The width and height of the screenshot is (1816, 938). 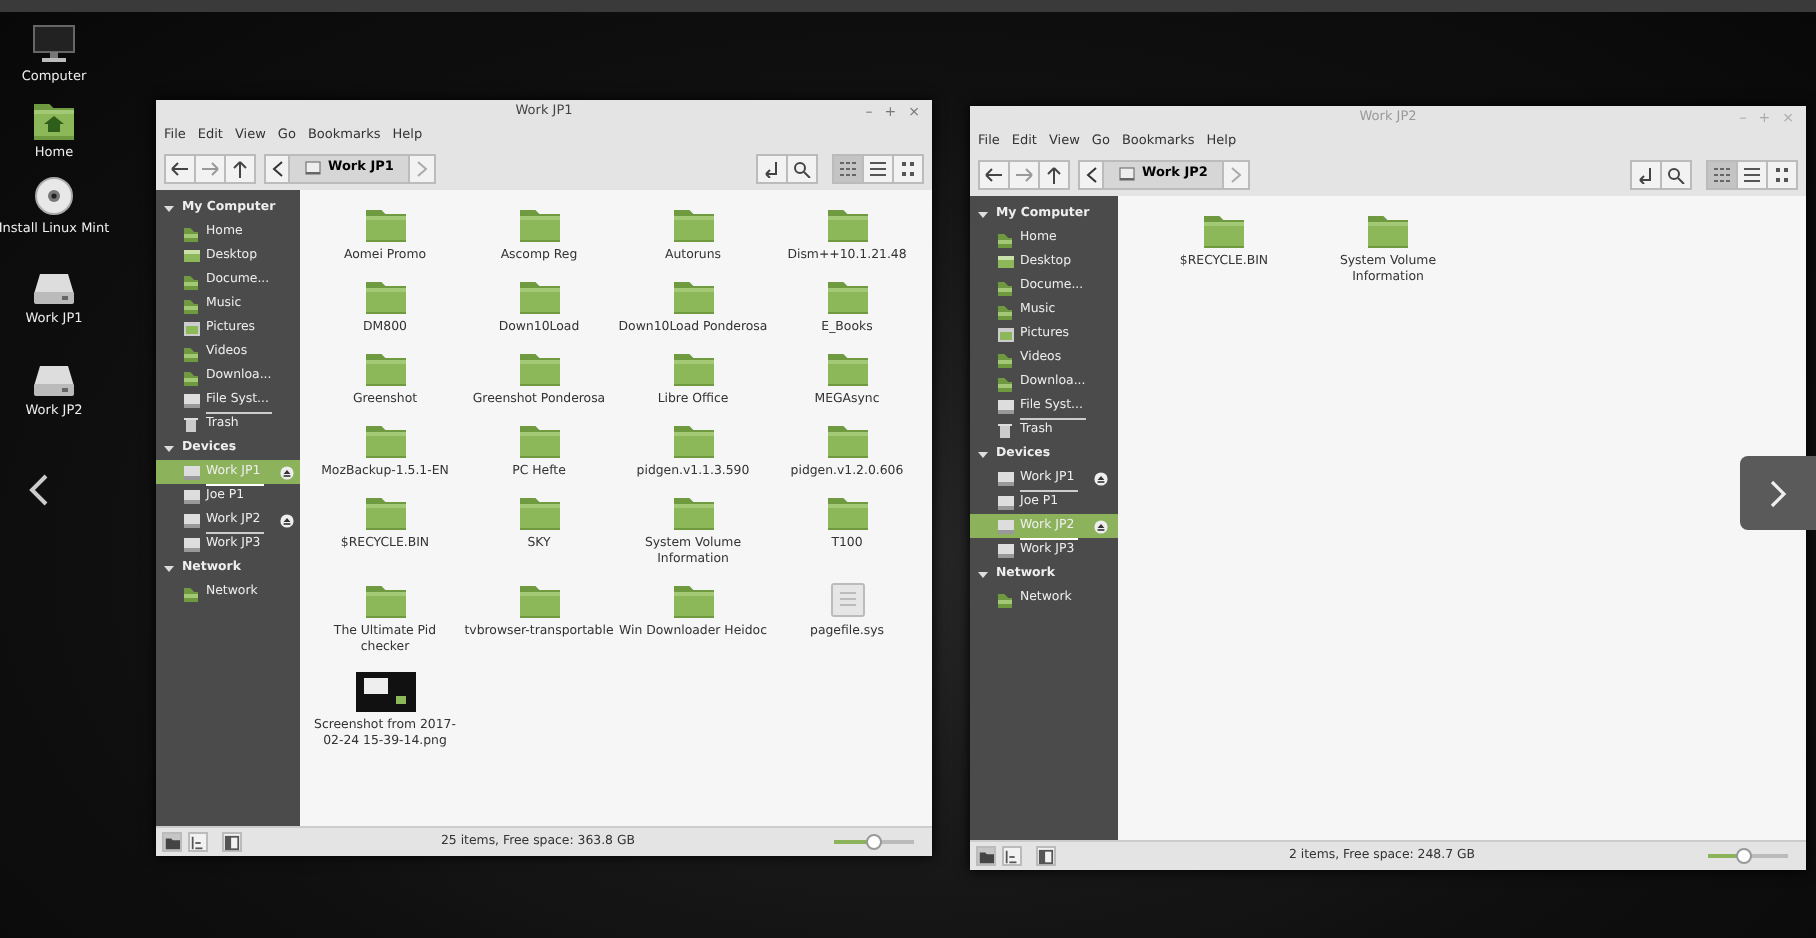 What do you see at coordinates (1778, 493) in the screenshot?
I see `next-button` at bounding box center [1778, 493].